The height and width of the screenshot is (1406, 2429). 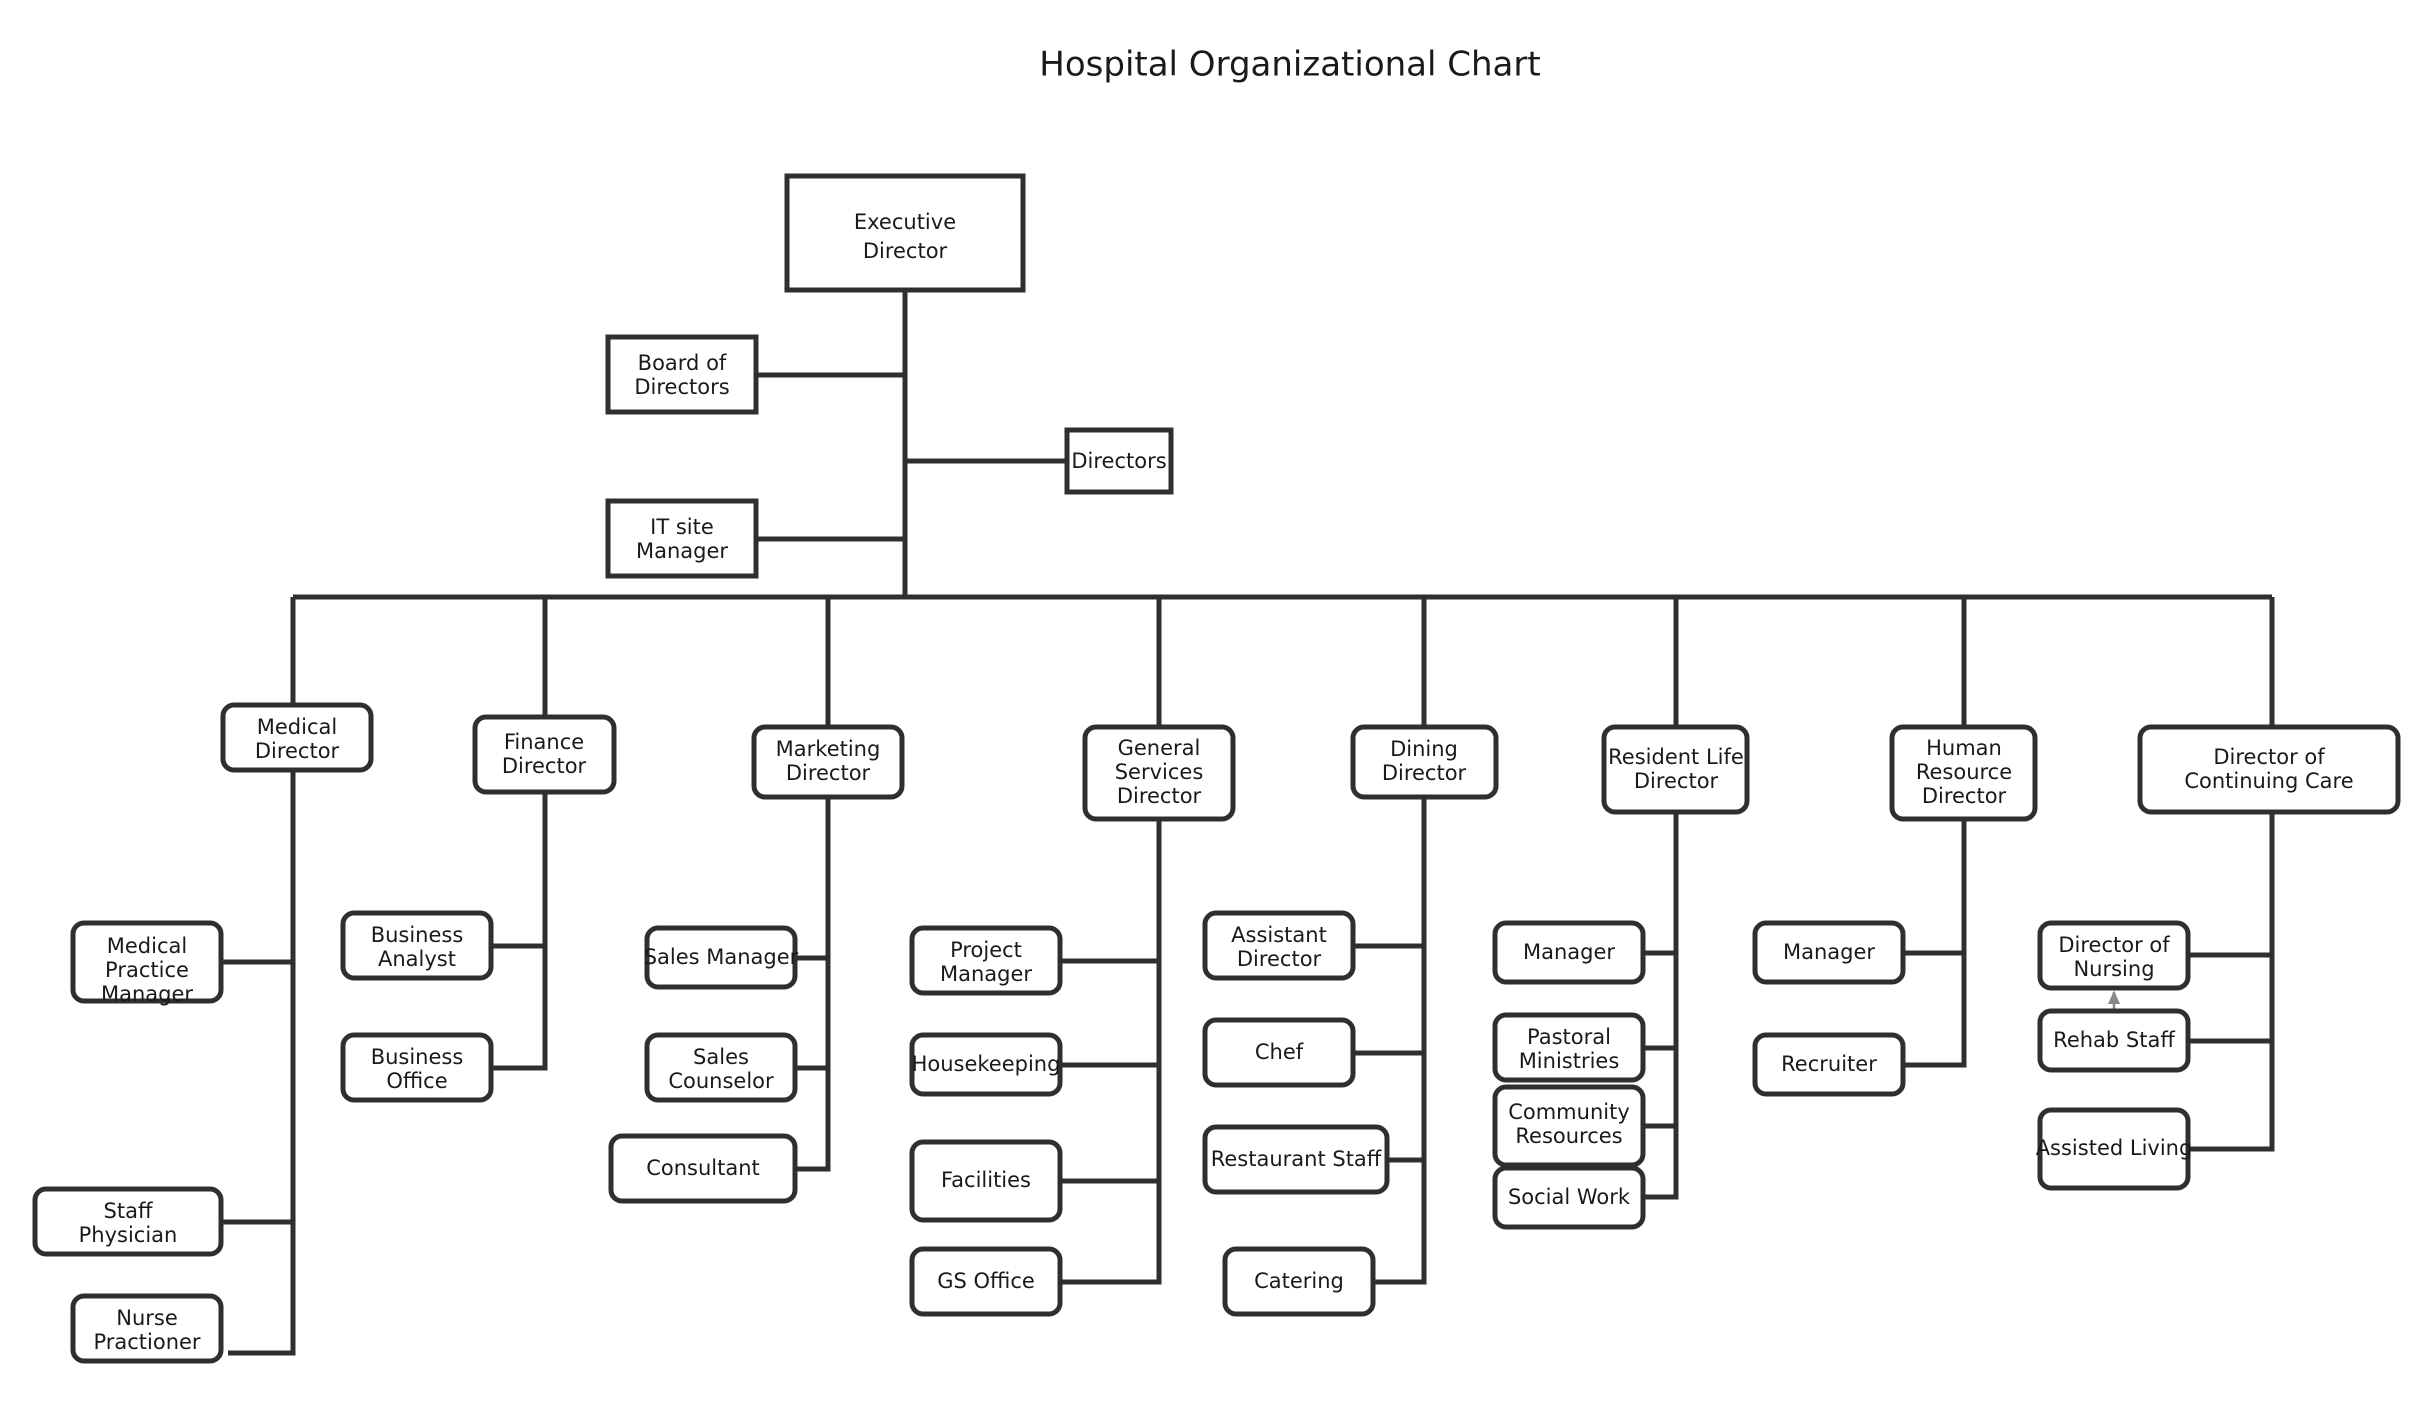 I want to click on node-business-office: Business Office, so click(x=417, y=1067).